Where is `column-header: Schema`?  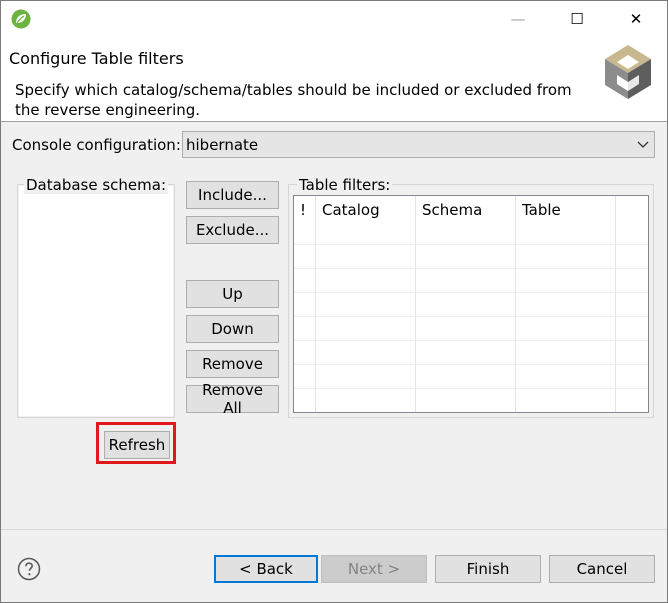 column-header: Schema is located at coordinates (452, 210).